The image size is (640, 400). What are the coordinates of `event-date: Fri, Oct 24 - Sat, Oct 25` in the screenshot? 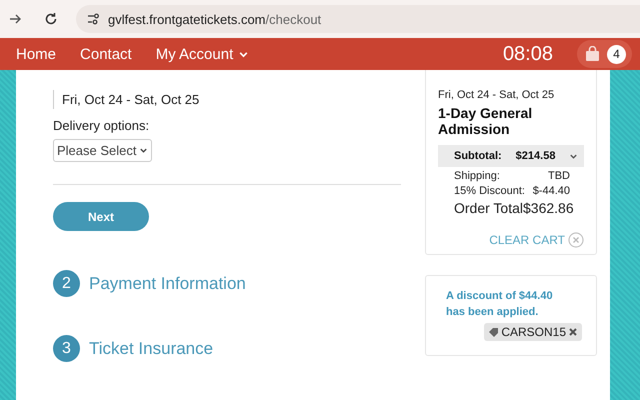 It's located at (130, 99).